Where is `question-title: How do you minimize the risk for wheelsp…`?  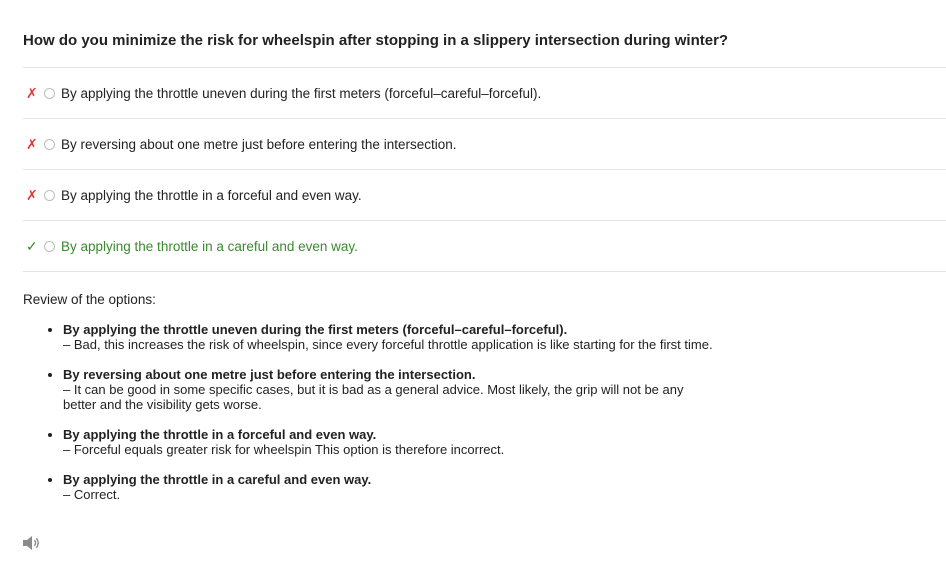
question-title: How do you minimize the risk for wheelsp… is located at coordinates (376, 40).